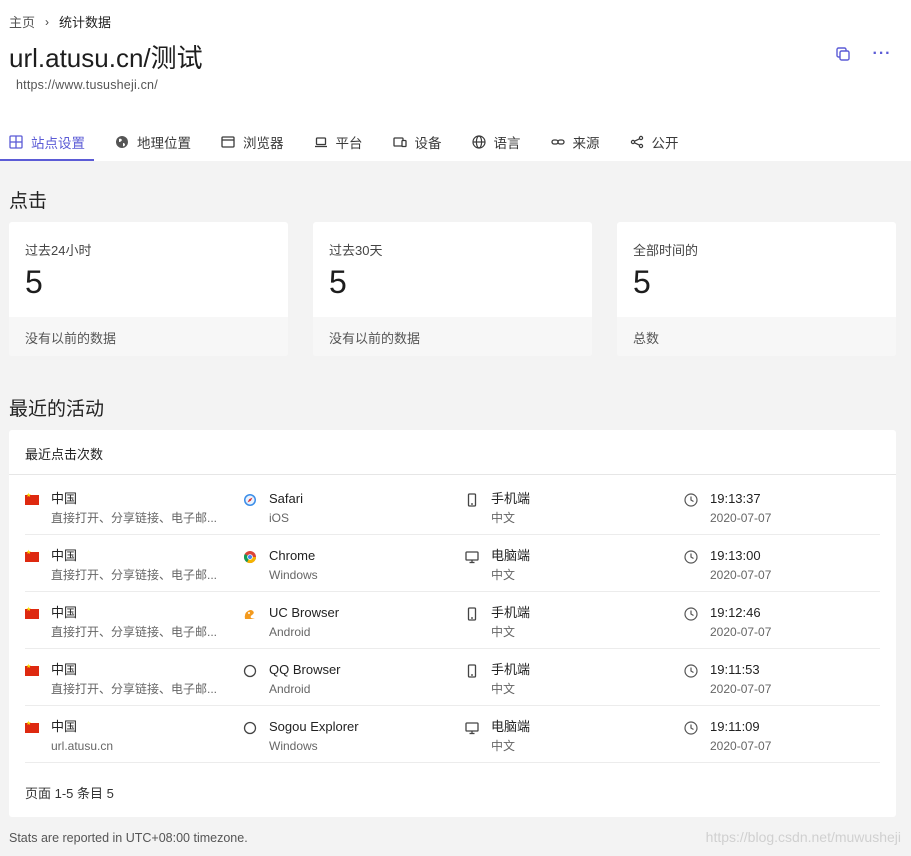 The image size is (911, 856). Describe the element at coordinates (756, 336) in the screenshot. I see `stat-footer: 总数` at that location.